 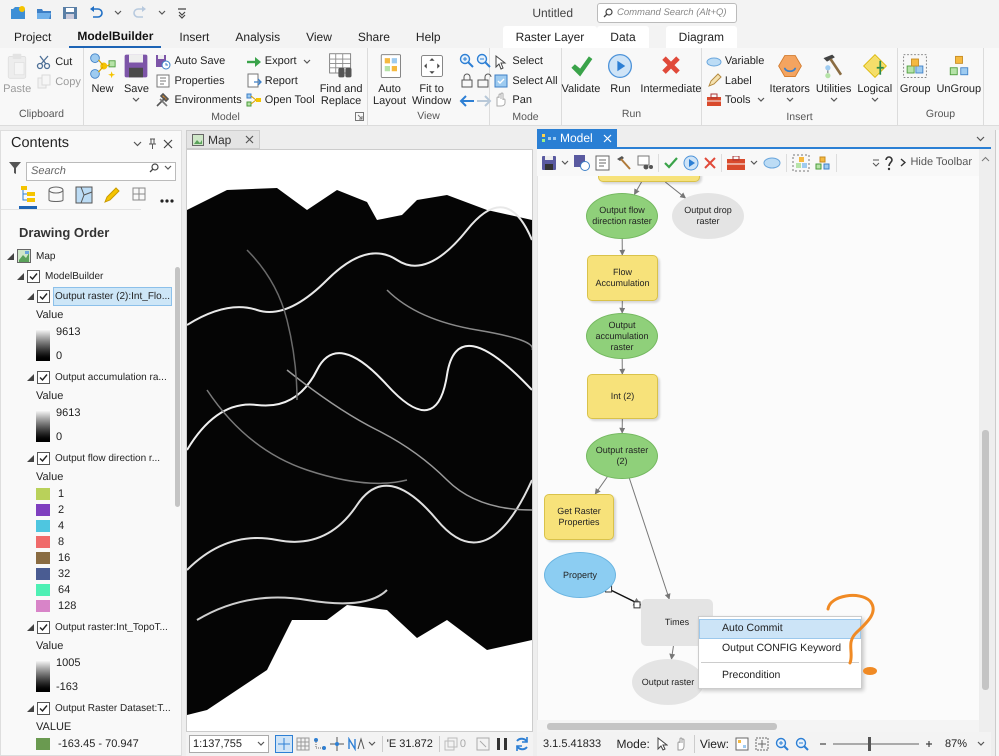 I want to click on ribbon-button: UnGroup, so click(x=959, y=80).